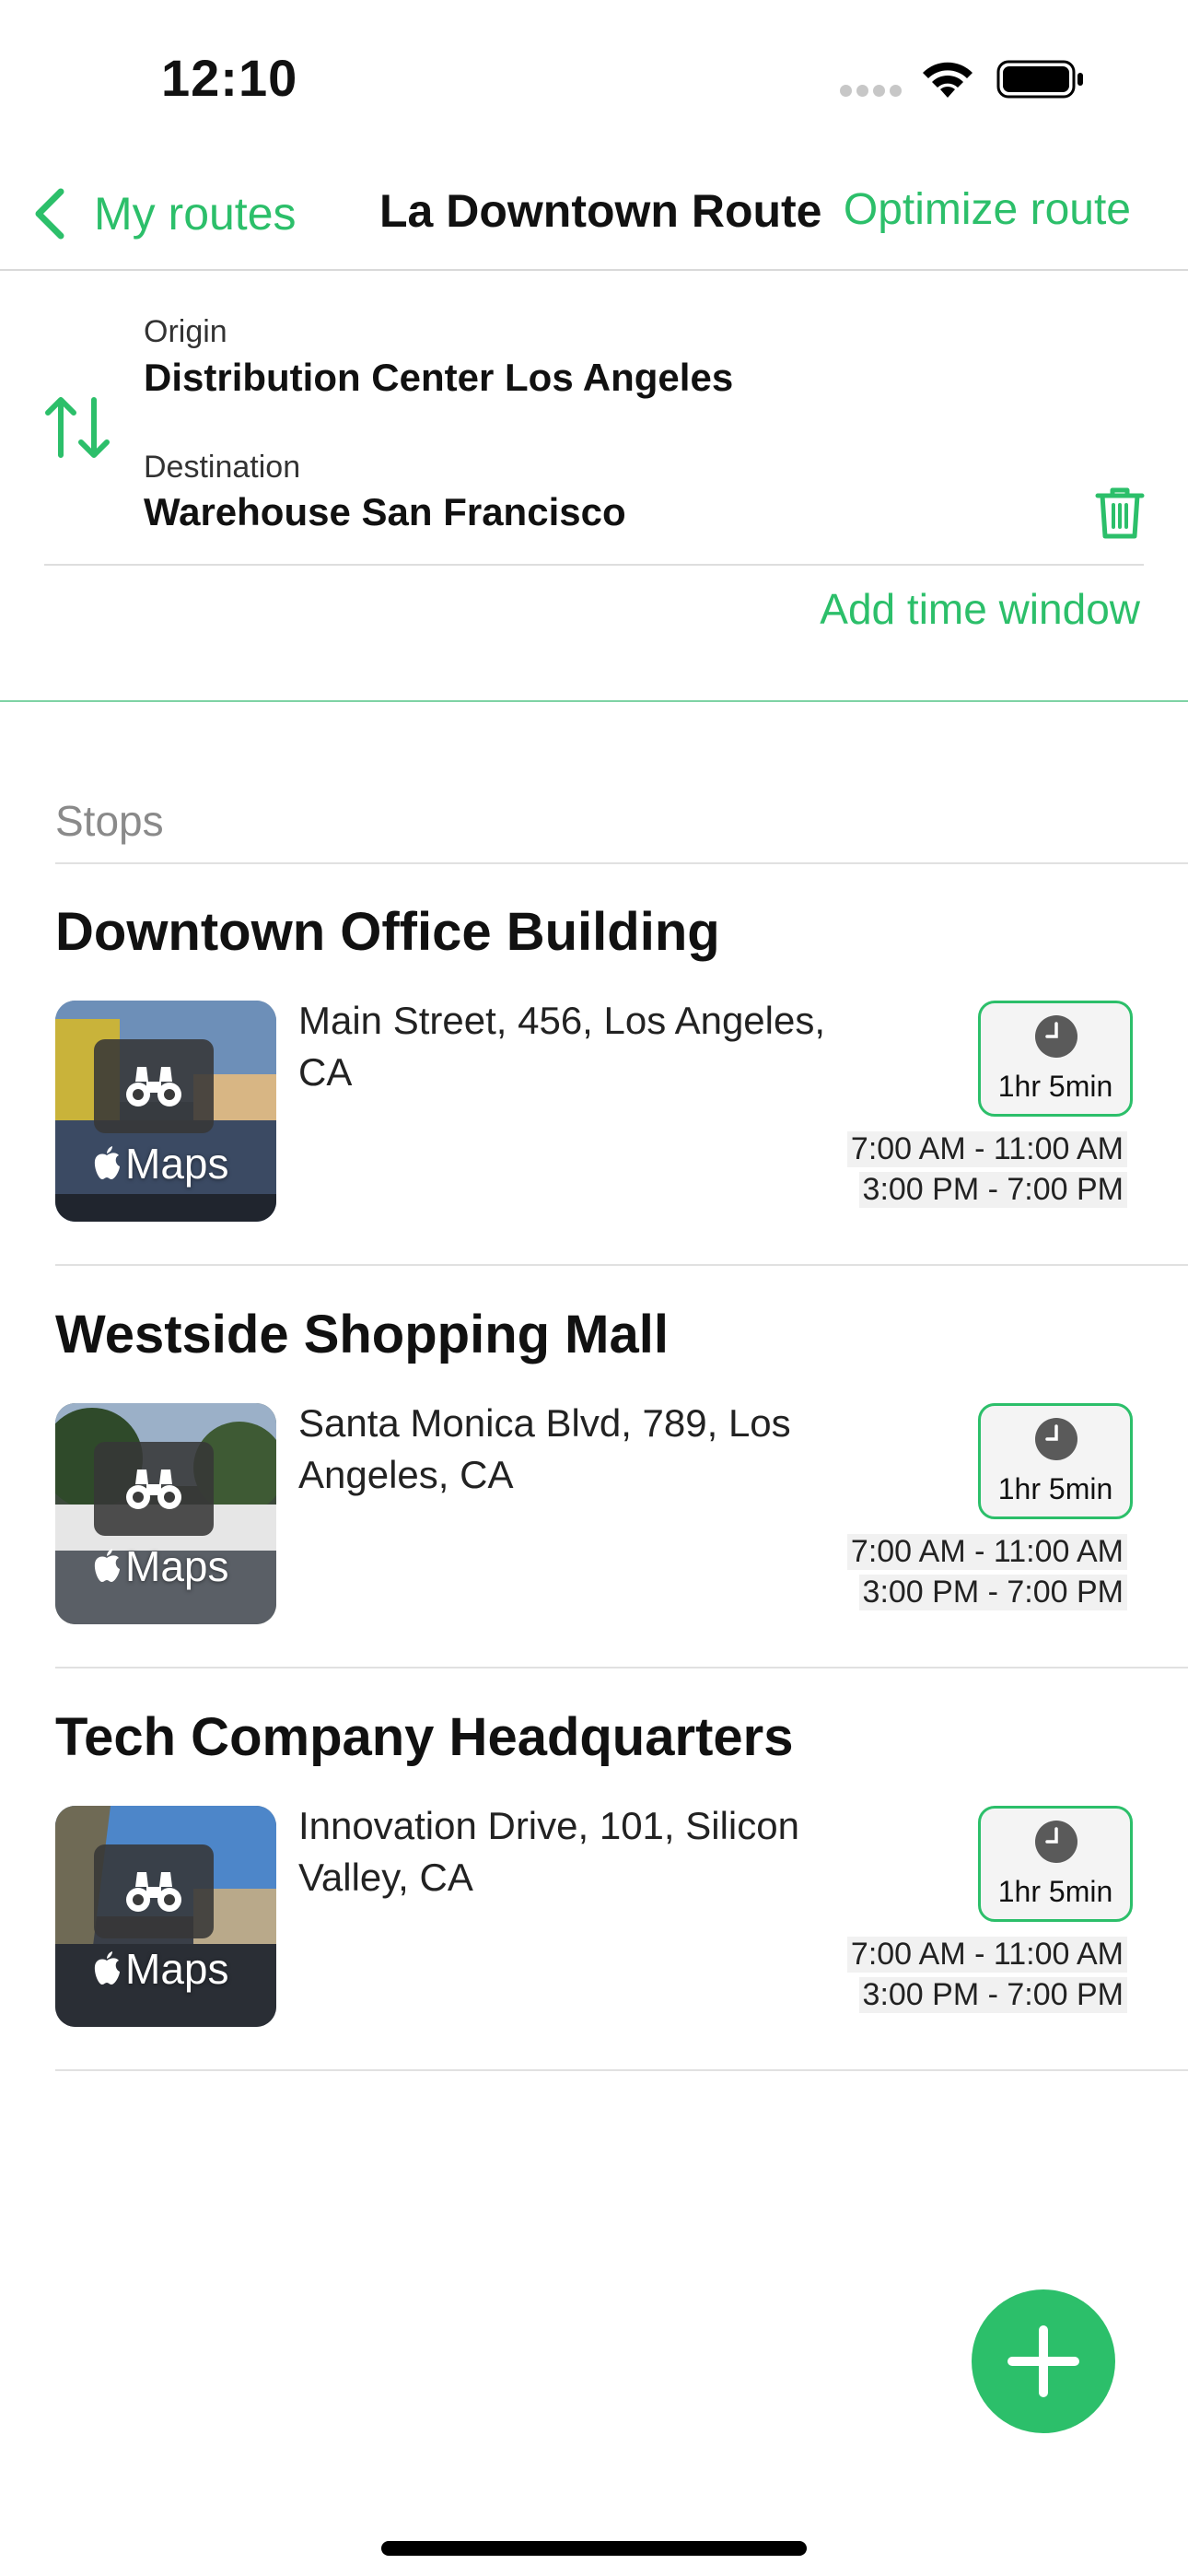 The height and width of the screenshot is (2576, 1188). Describe the element at coordinates (600, 211) in the screenshot. I see `page-title: La Downtown Route` at that location.